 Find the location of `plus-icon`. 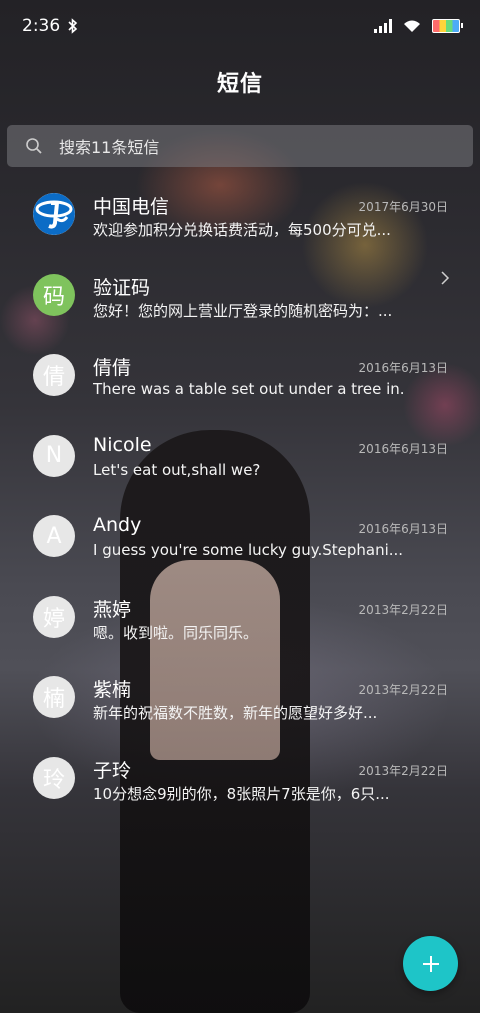

plus-icon is located at coordinates (430, 963).